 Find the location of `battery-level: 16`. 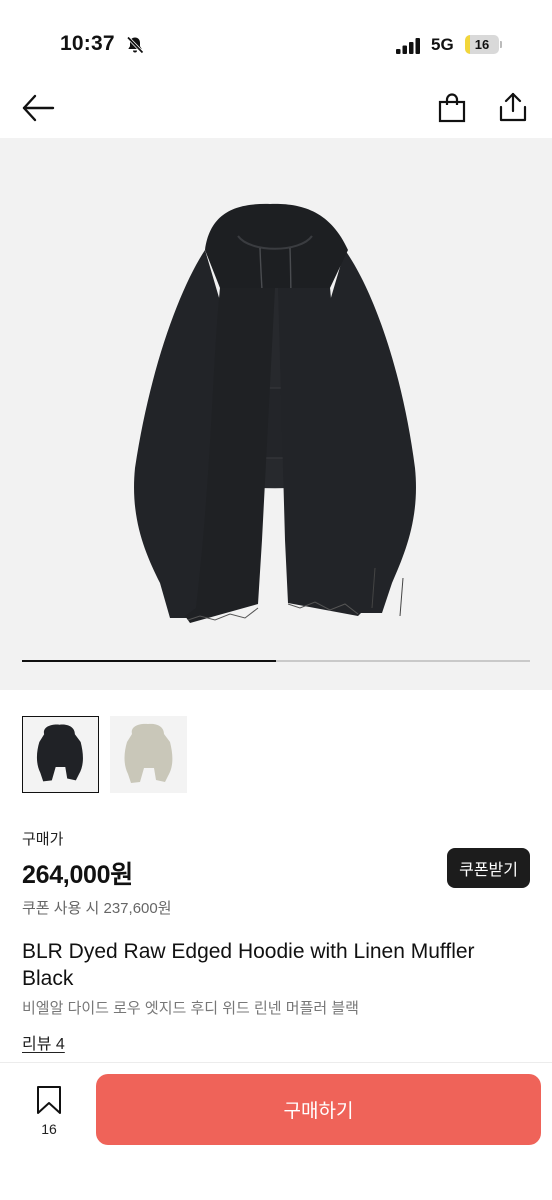

battery-level: 16 is located at coordinates (482, 44).